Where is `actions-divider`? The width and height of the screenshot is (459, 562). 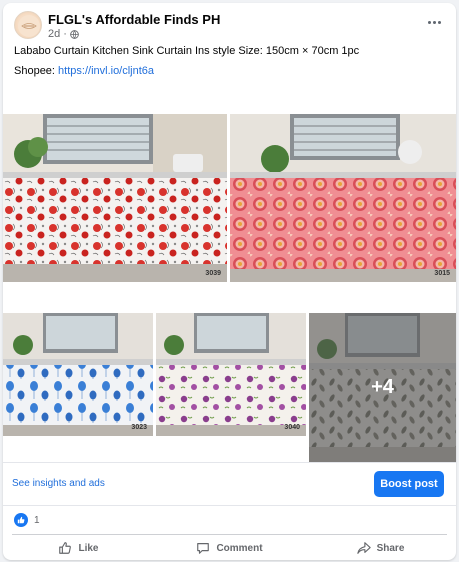
actions-divider is located at coordinates (229, 534).